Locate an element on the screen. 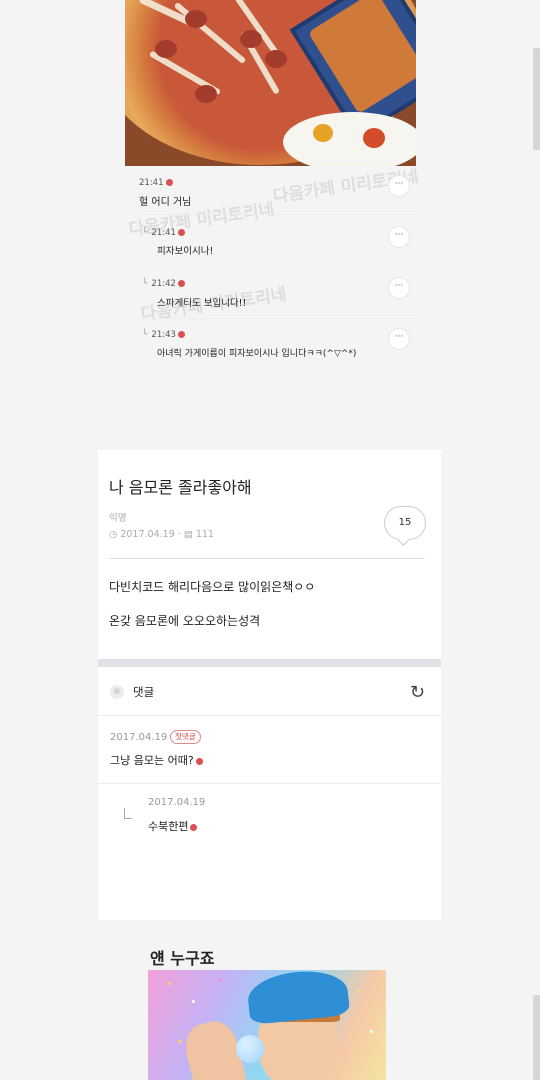 This screenshot has width=540, height=1080. user-icon is located at coordinates (117, 692).